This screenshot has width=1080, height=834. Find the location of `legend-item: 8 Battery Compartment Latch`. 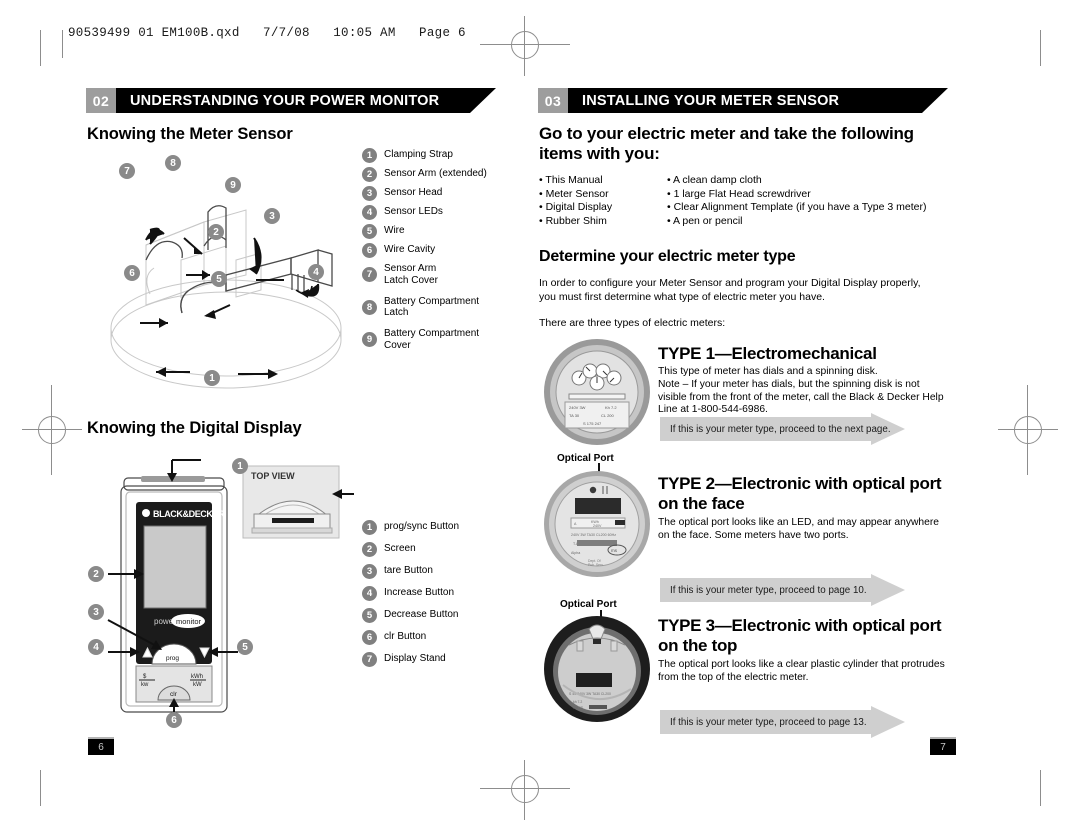

legend-item: 8 Battery Compartment Latch is located at coordinates (424, 307).